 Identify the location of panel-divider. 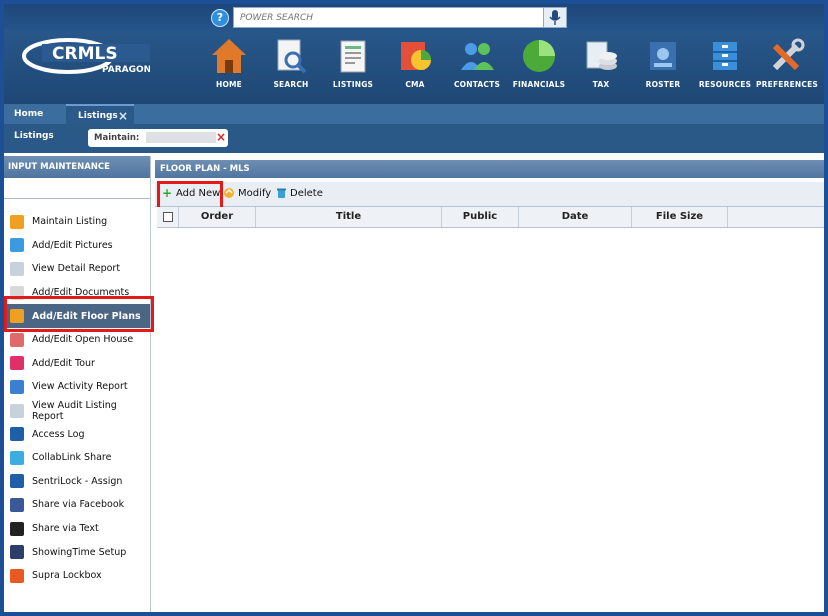
(77, 198).